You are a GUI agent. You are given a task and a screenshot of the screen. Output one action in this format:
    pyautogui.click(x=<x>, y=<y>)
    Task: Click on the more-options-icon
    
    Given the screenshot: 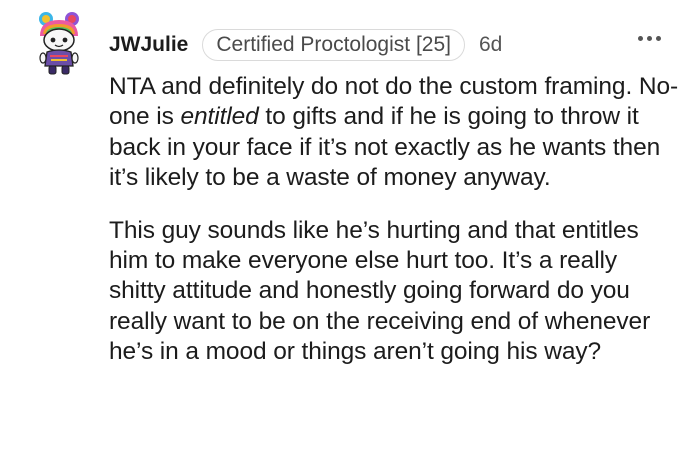 What is the action you would take?
    pyautogui.click(x=649, y=38)
    